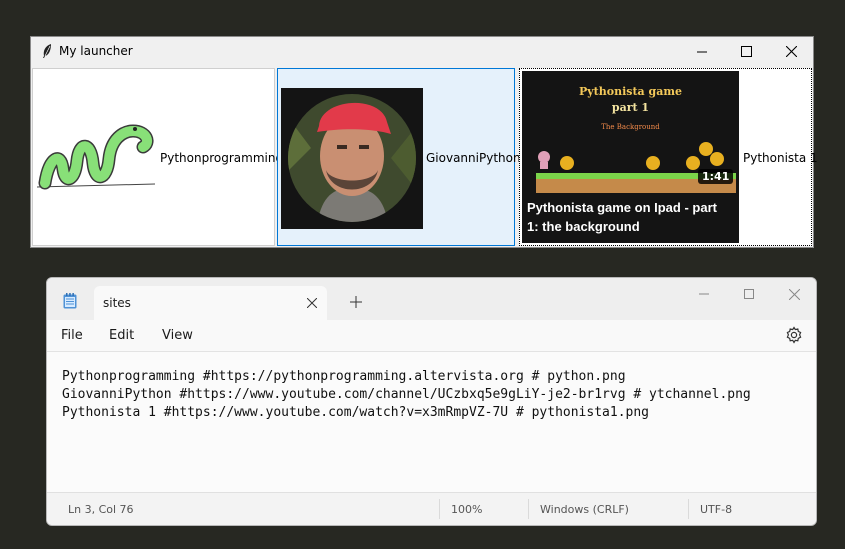 The image size is (845, 549). What do you see at coordinates (101, 509) in the screenshot?
I see `cursor-position: Ln 3, Col 76` at bounding box center [101, 509].